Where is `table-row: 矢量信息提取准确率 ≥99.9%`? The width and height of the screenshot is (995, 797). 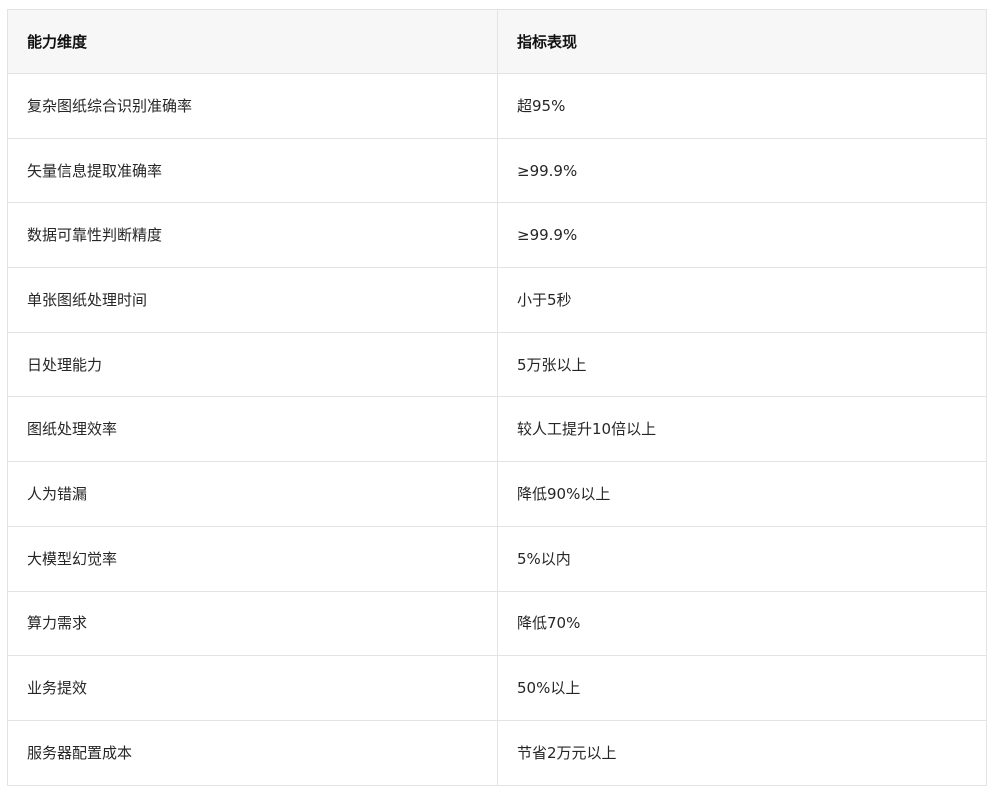
table-row: 矢量信息提取准确率 ≥99.9% is located at coordinates (497, 170).